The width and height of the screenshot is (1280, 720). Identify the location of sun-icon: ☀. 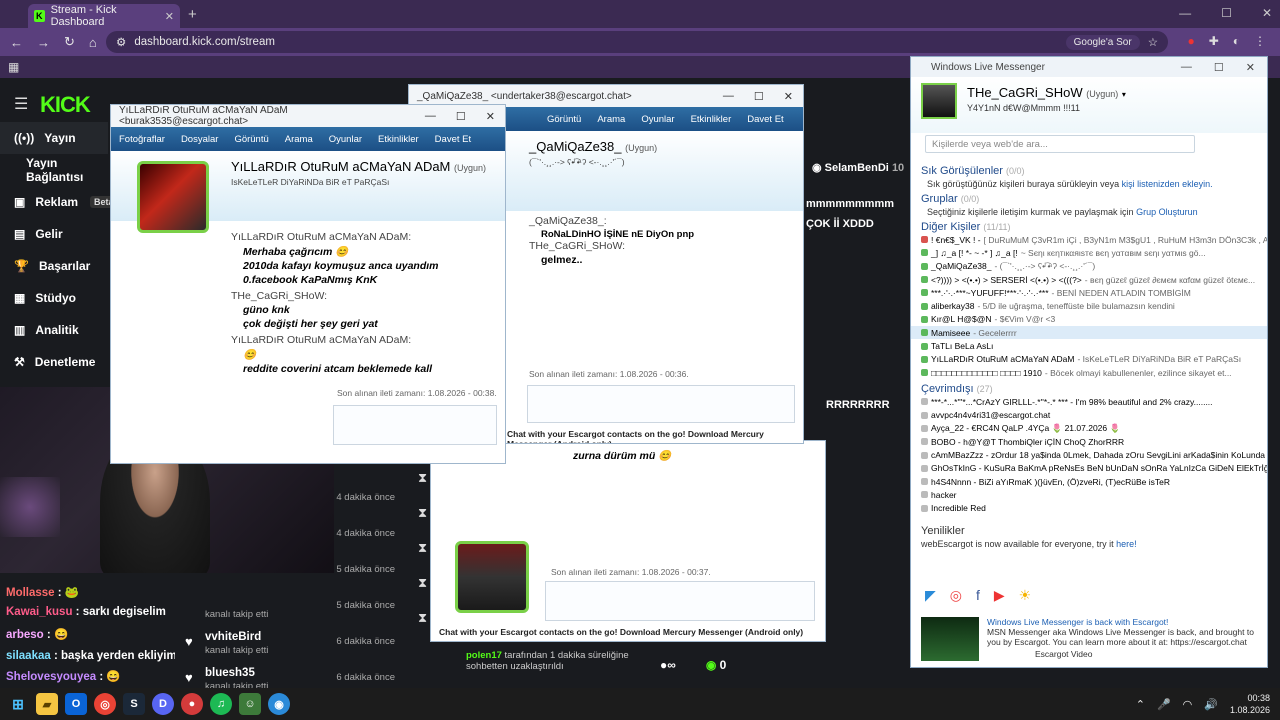
(1025, 595).